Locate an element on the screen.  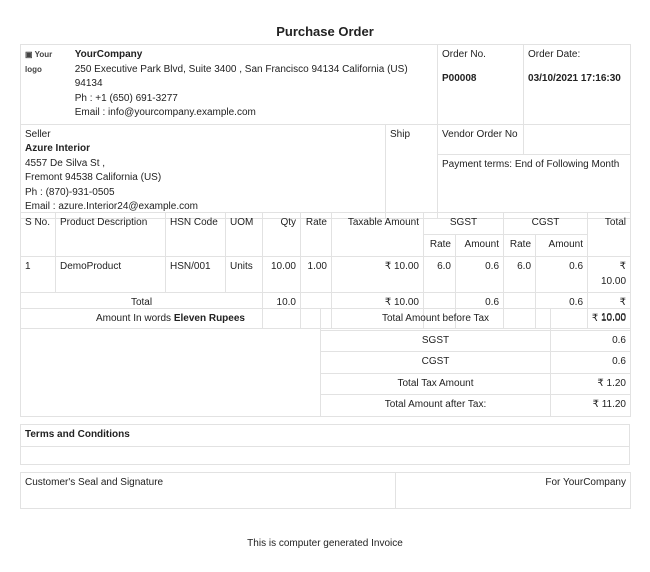
company-phone: Ph : +1 (650) 691-3277 is located at coordinates (126, 98).